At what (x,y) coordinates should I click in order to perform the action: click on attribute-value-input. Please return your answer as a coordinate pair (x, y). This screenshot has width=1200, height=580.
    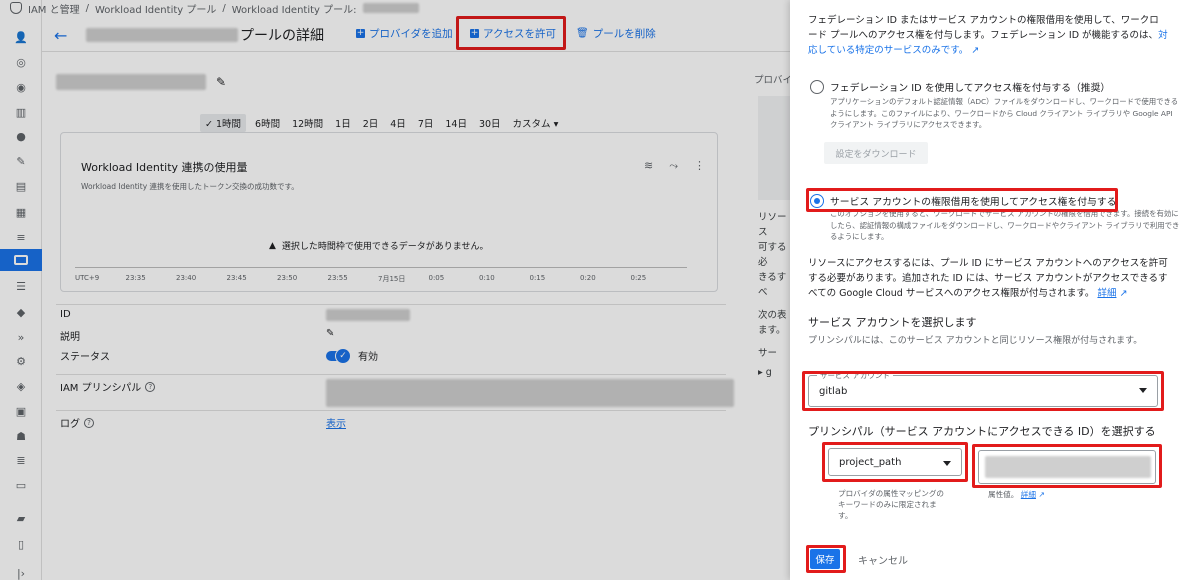
    Looking at the image, I should click on (1067, 467).